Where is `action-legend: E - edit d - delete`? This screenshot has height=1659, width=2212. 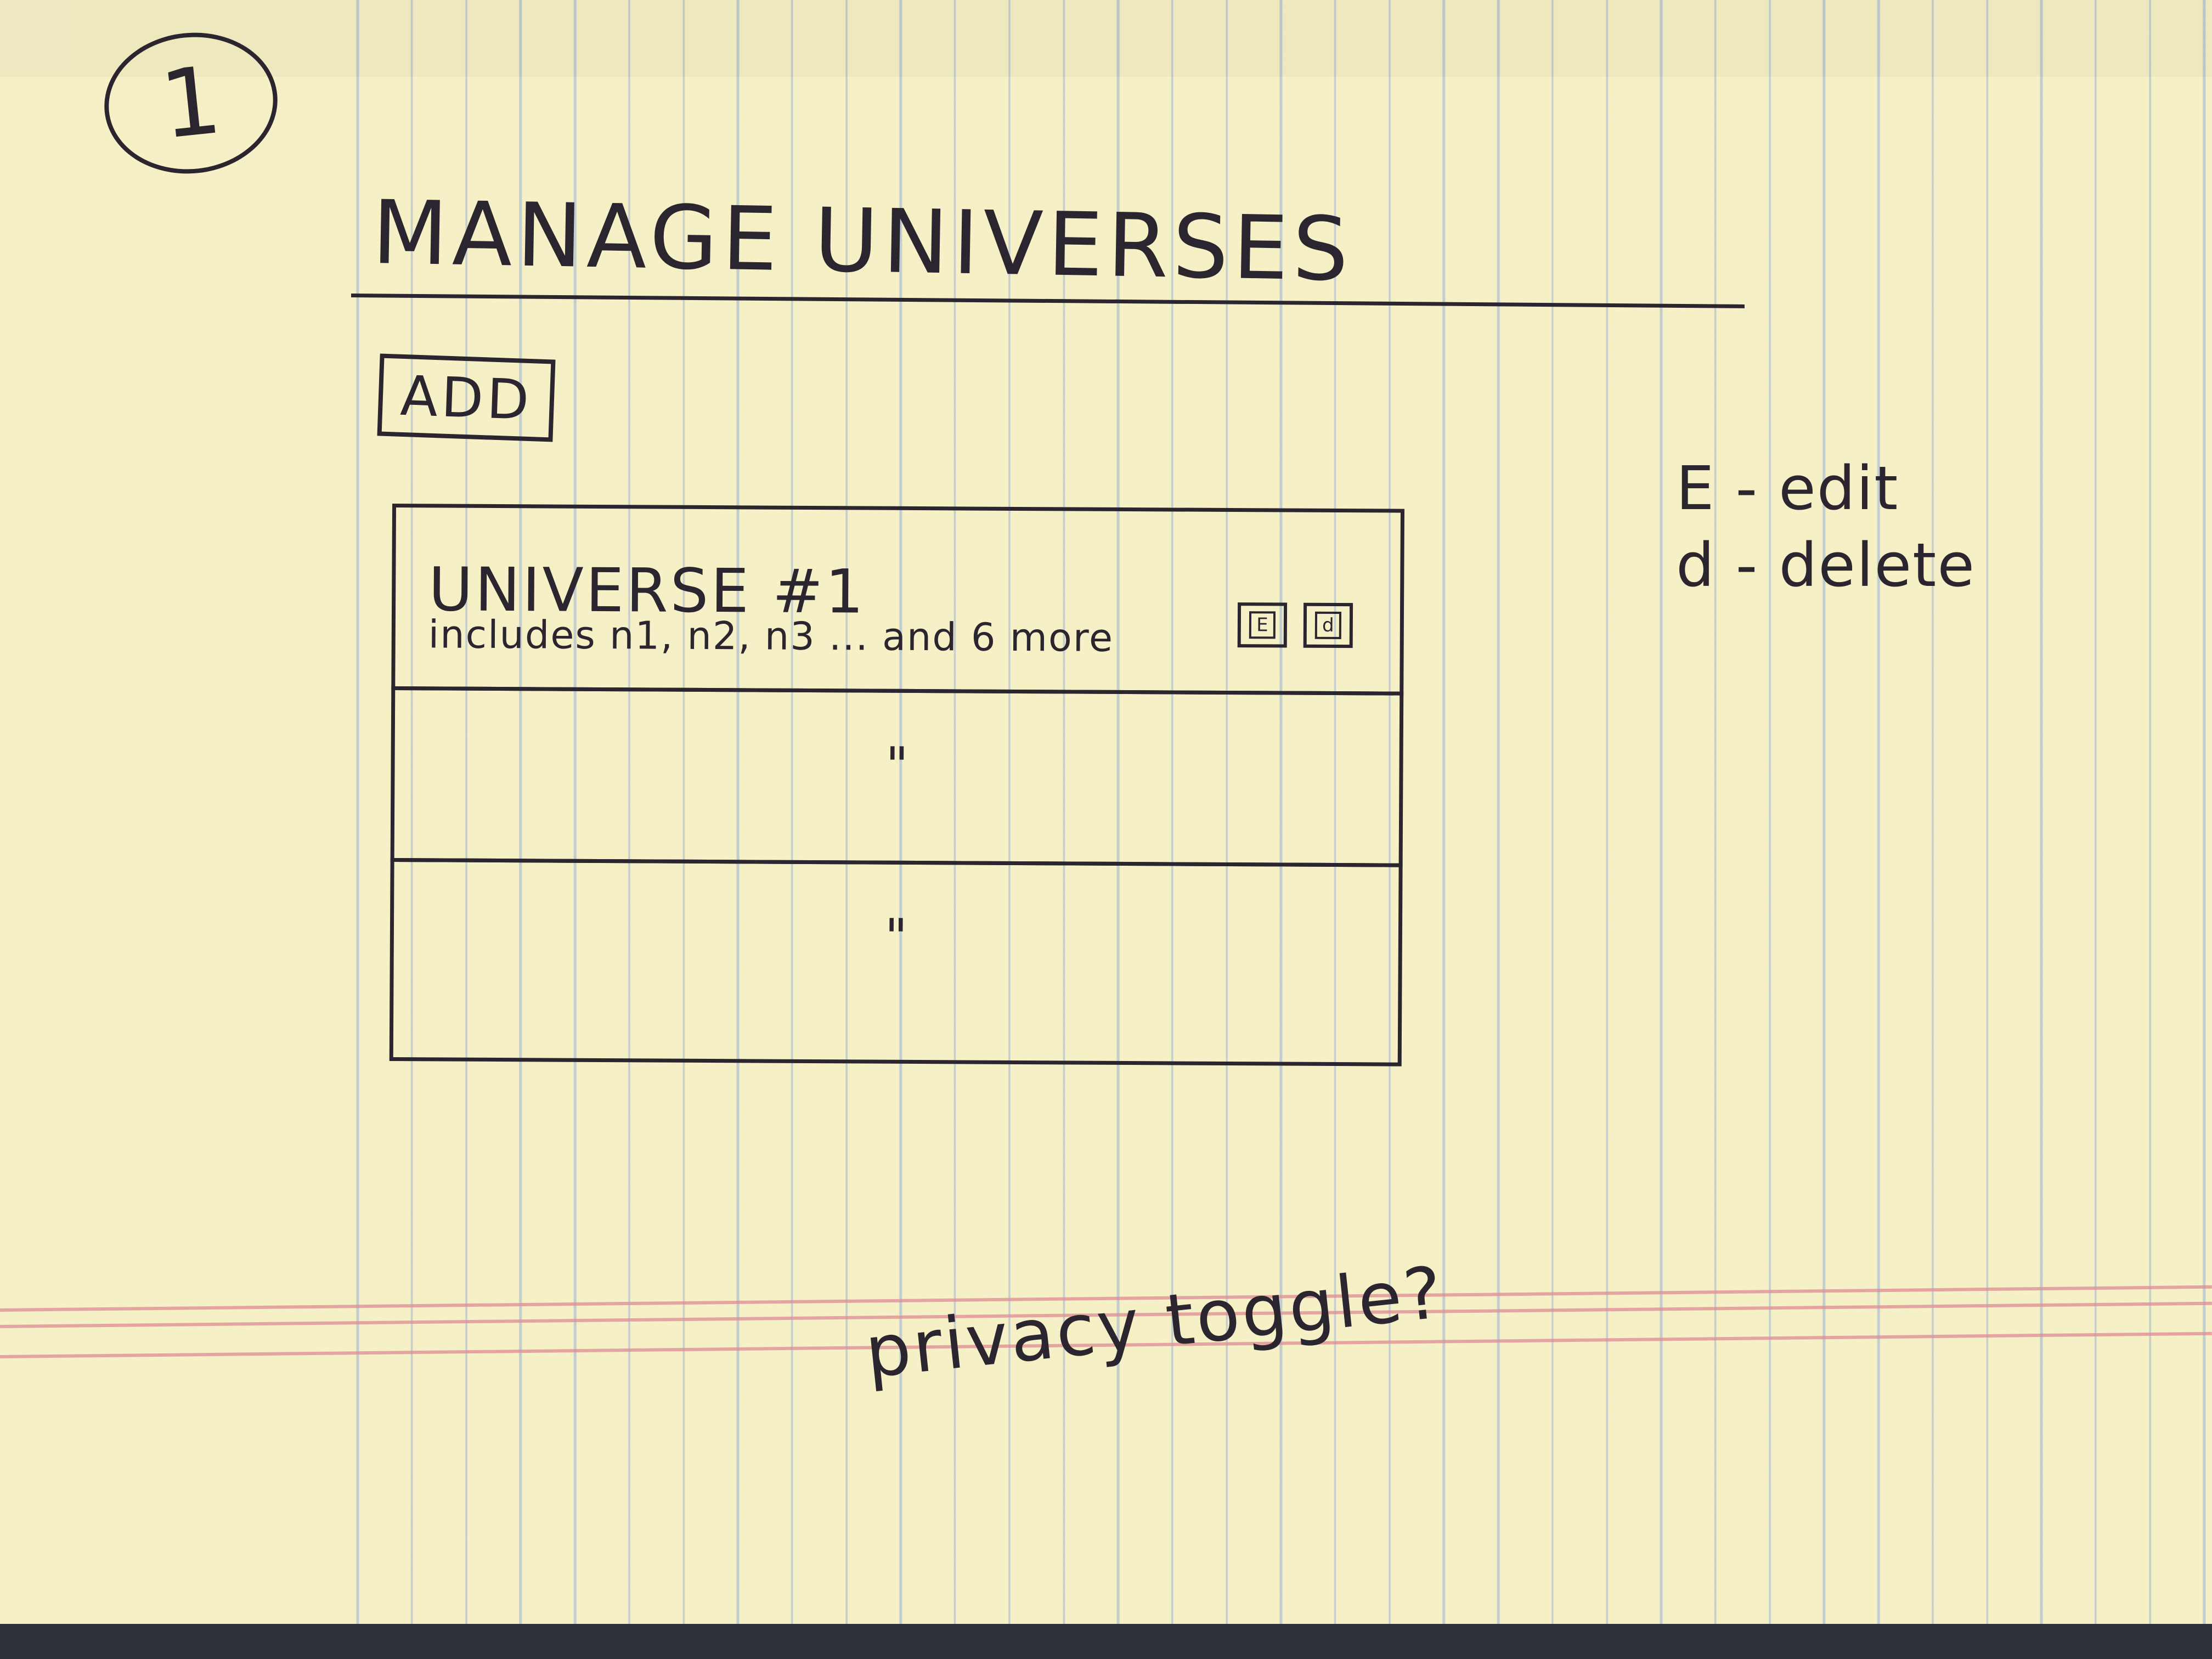
action-legend: E - edit d - delete is located at coordinates (1826, 526).